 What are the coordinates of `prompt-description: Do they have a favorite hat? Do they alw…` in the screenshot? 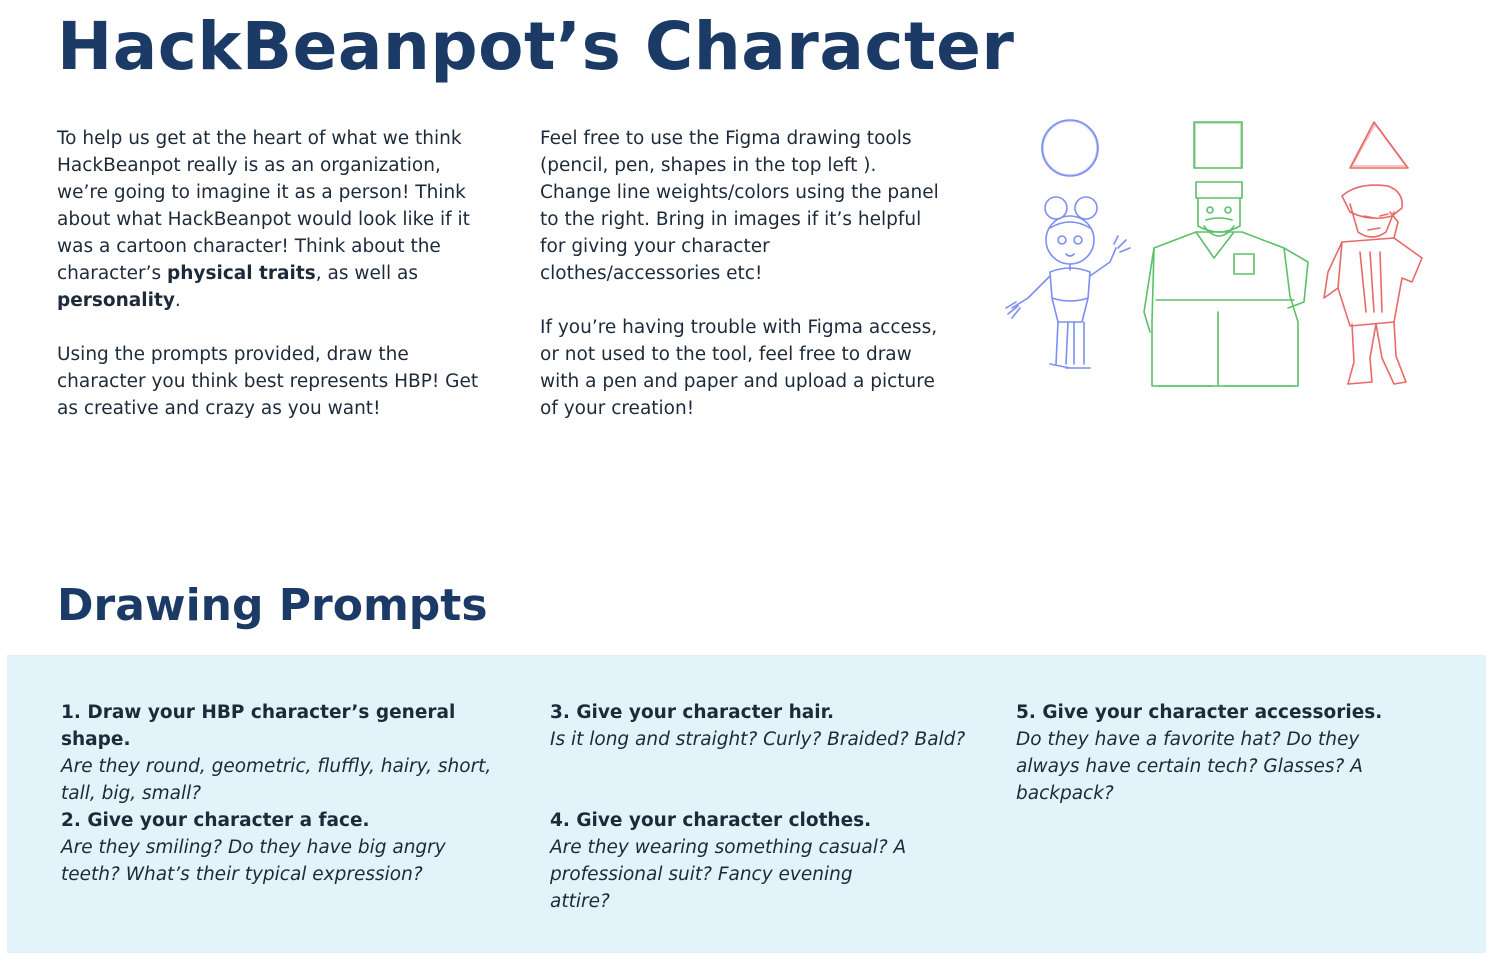 It's located at (1189, 766).